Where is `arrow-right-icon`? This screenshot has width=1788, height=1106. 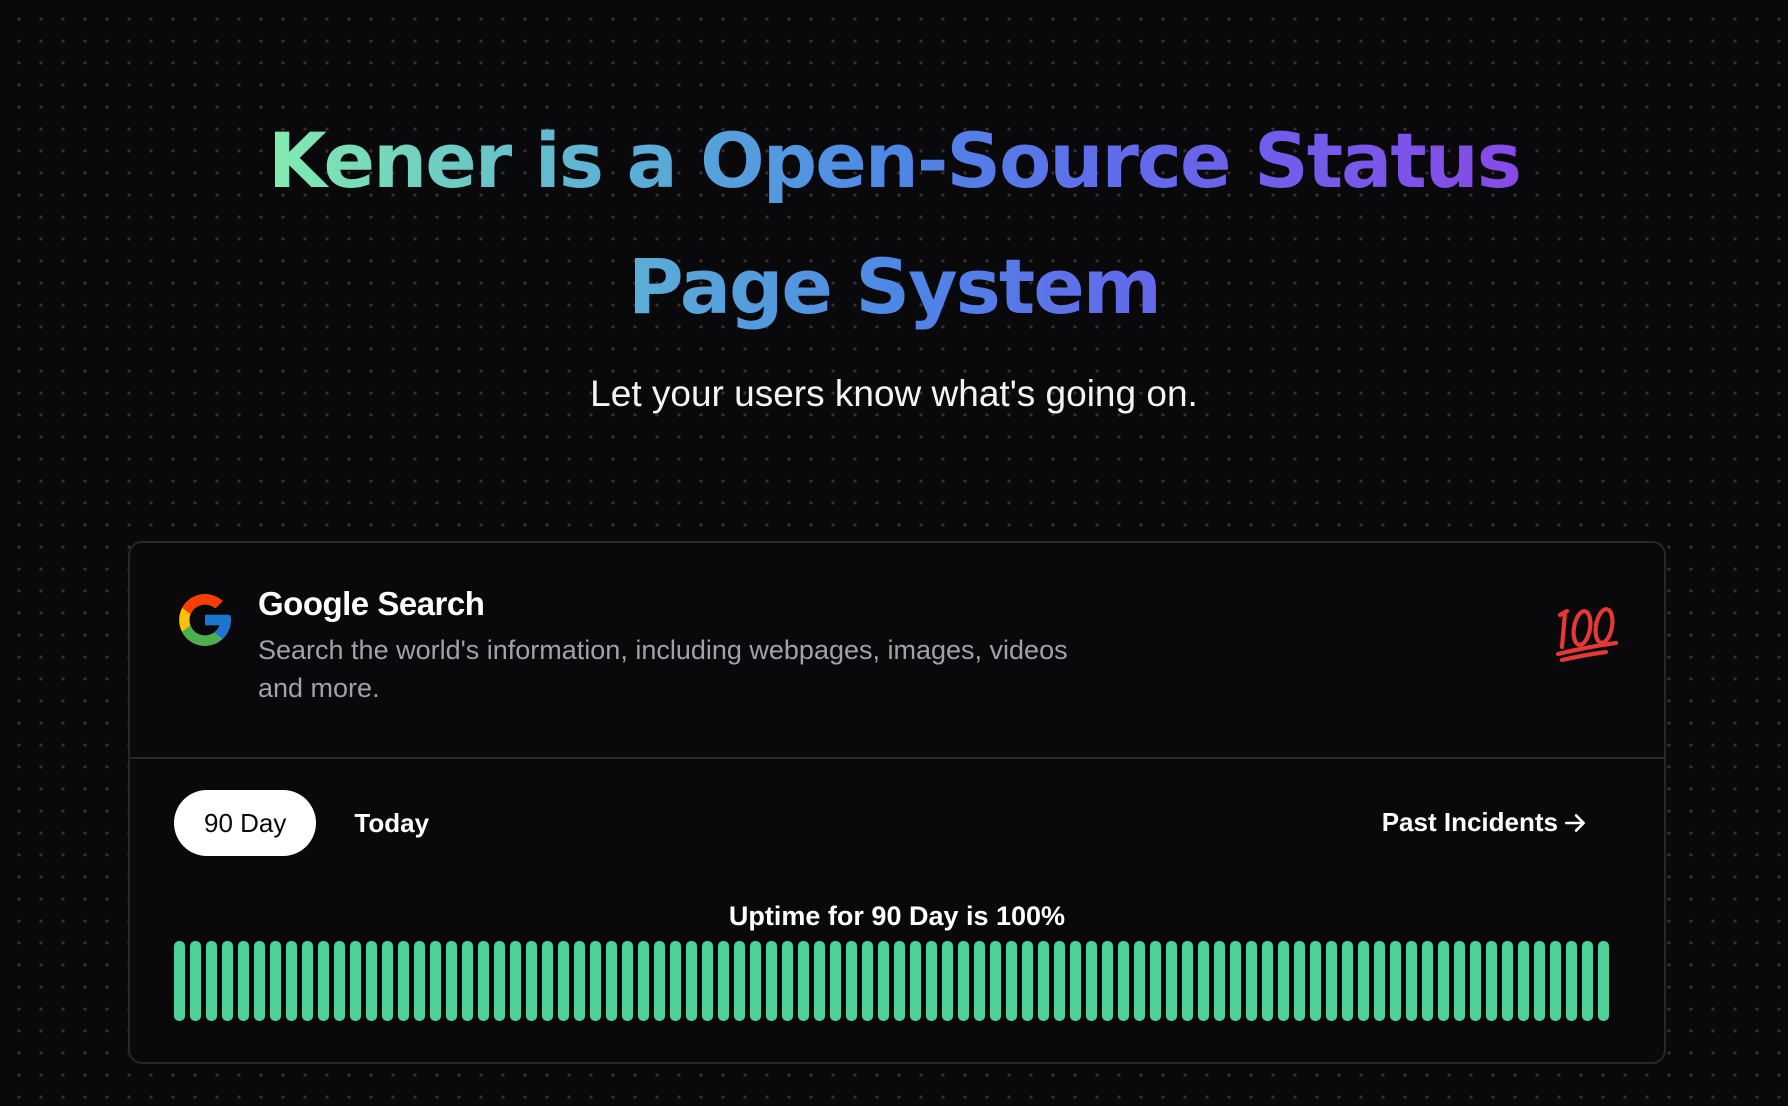
arrow-right-icon is located at coordinates (1575, 822).